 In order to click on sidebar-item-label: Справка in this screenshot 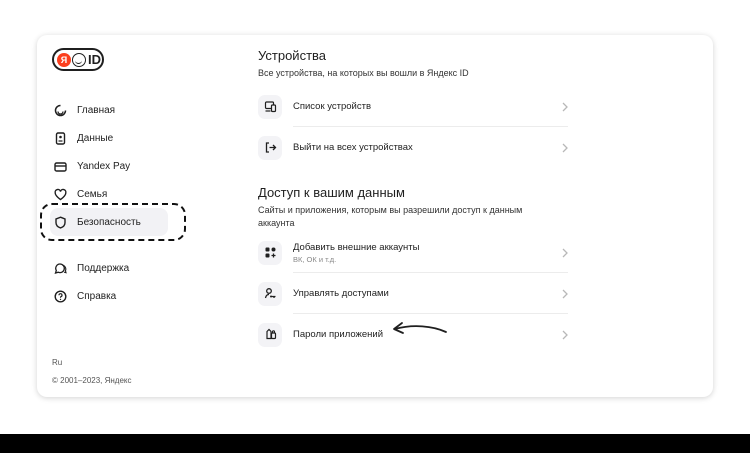, I will do `click(97, 296)`.